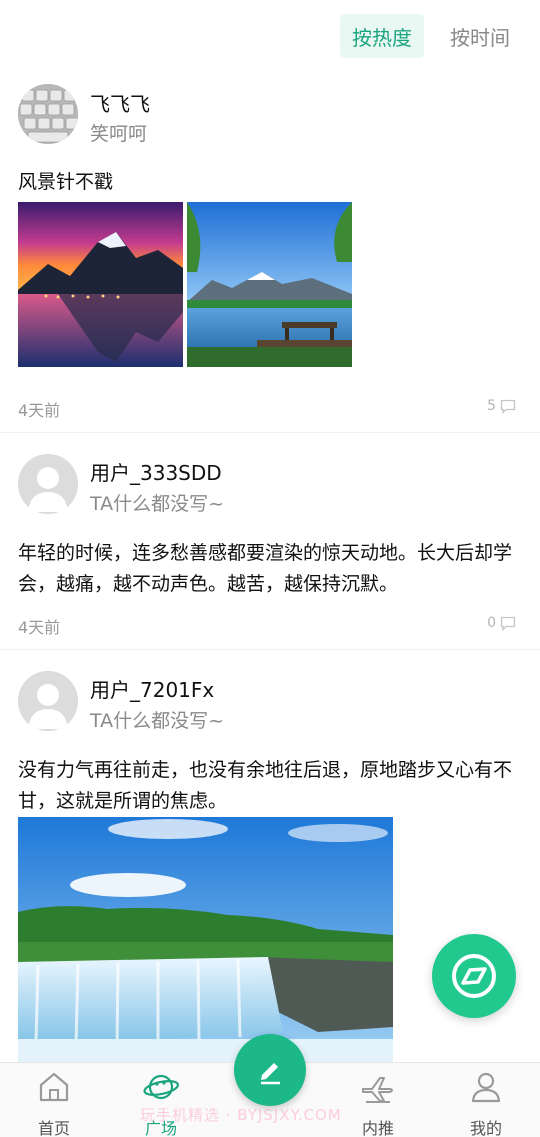 The image size is (540, 1137). I want to click on house-icon, so click(54, 1087).